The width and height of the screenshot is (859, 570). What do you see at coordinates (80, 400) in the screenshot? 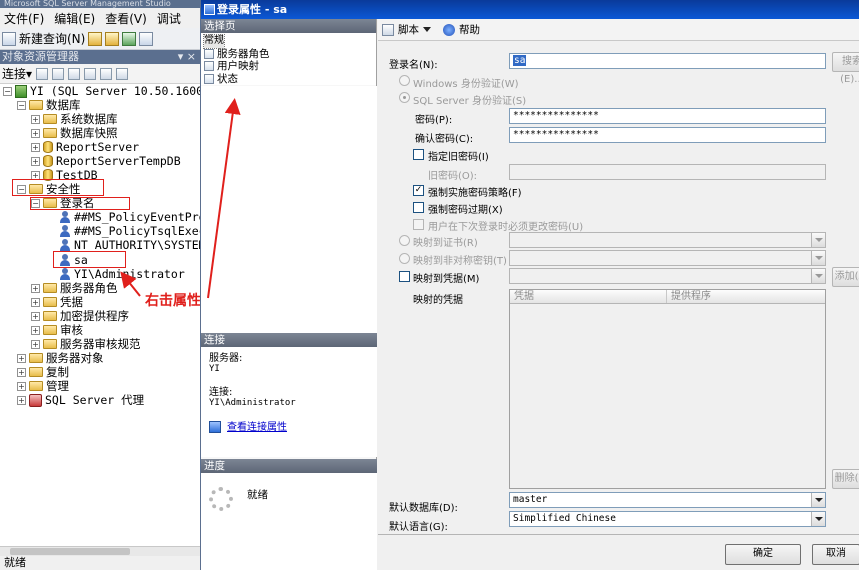
I see `tree-node-agent: + SQL Server 代理` at bounding box center [80, 400].